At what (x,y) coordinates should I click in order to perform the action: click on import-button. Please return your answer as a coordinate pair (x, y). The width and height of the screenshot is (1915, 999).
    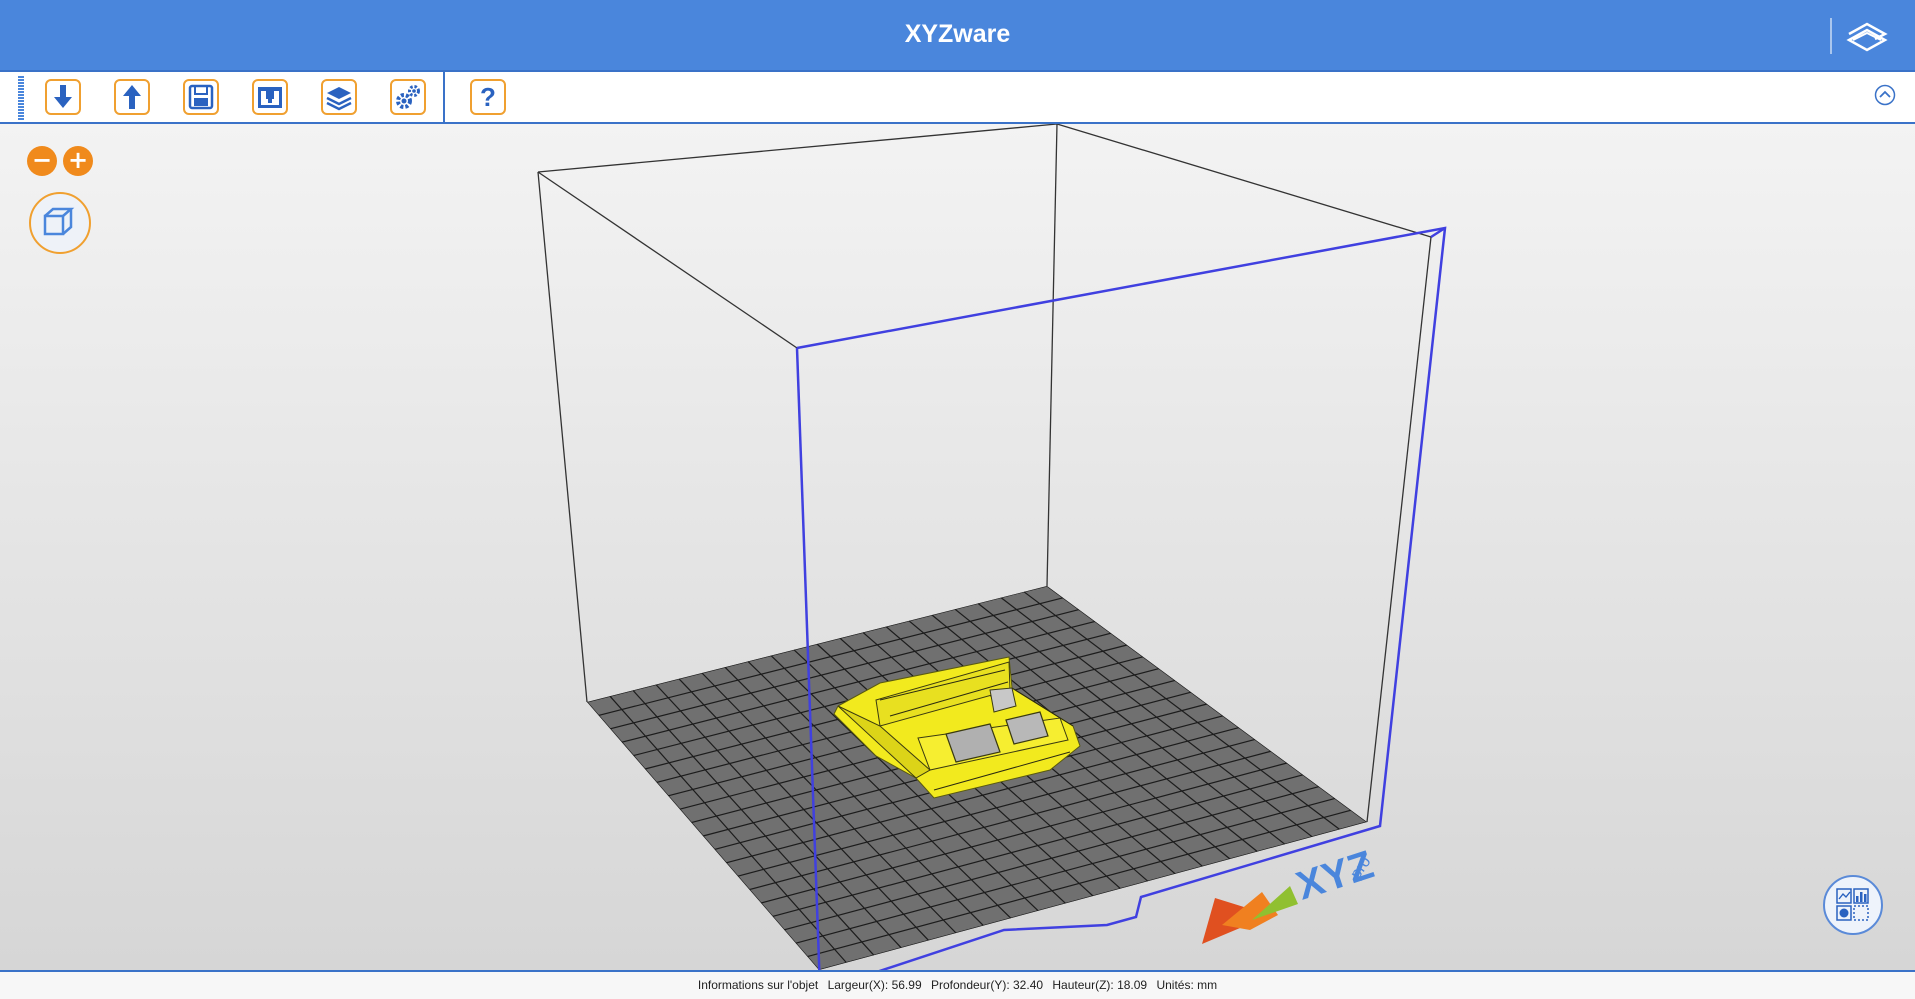
    Looking at the image, I should click on (63, 97).